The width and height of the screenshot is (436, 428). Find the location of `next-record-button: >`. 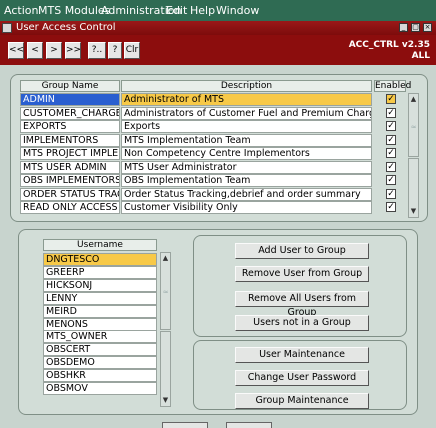

next-record-button: > is located at coordinates (54, 50).